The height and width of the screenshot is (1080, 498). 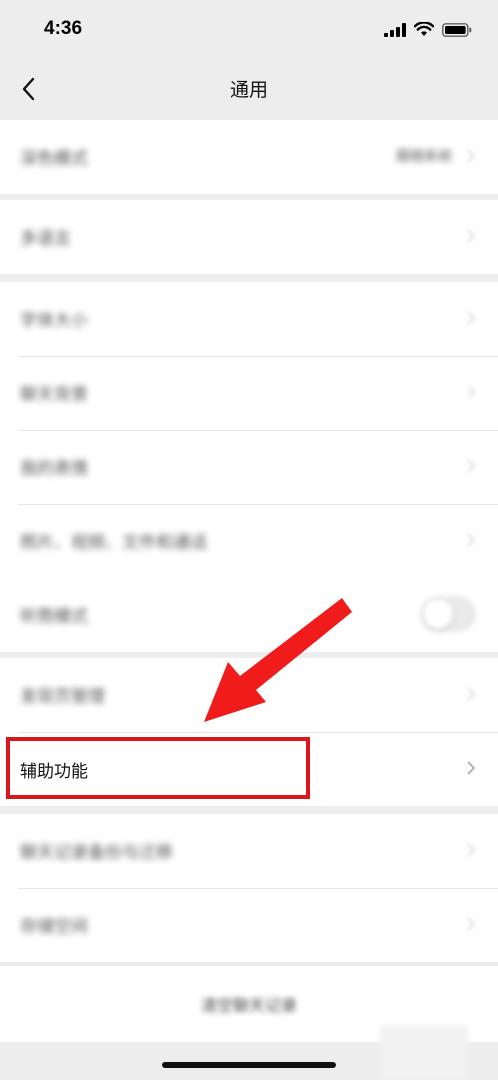 I want to click on highlight-box, so click(x=158, y=768).